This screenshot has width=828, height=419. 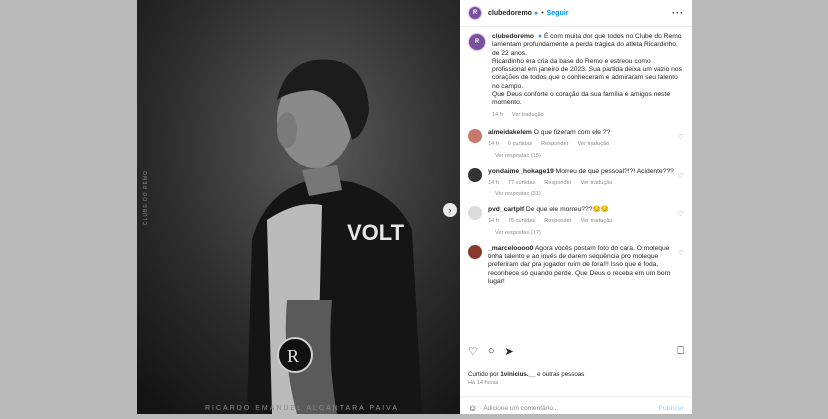 I want to click on comment-text: De que ele morreu???😔😔, so click(x=567, y=210).